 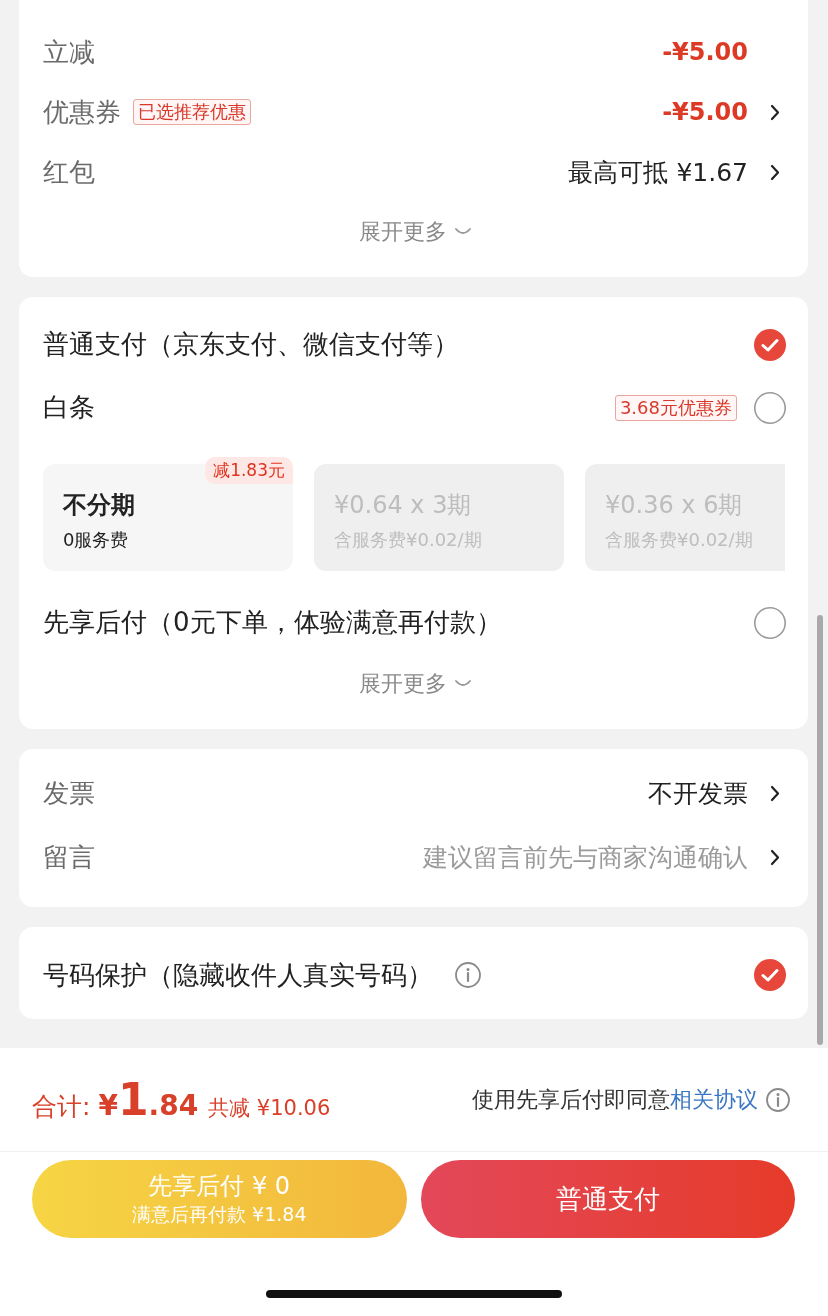 I want to click on privacy-label: 号码保护（隐藏收件人真实号码）, so click(x=238, y=975).